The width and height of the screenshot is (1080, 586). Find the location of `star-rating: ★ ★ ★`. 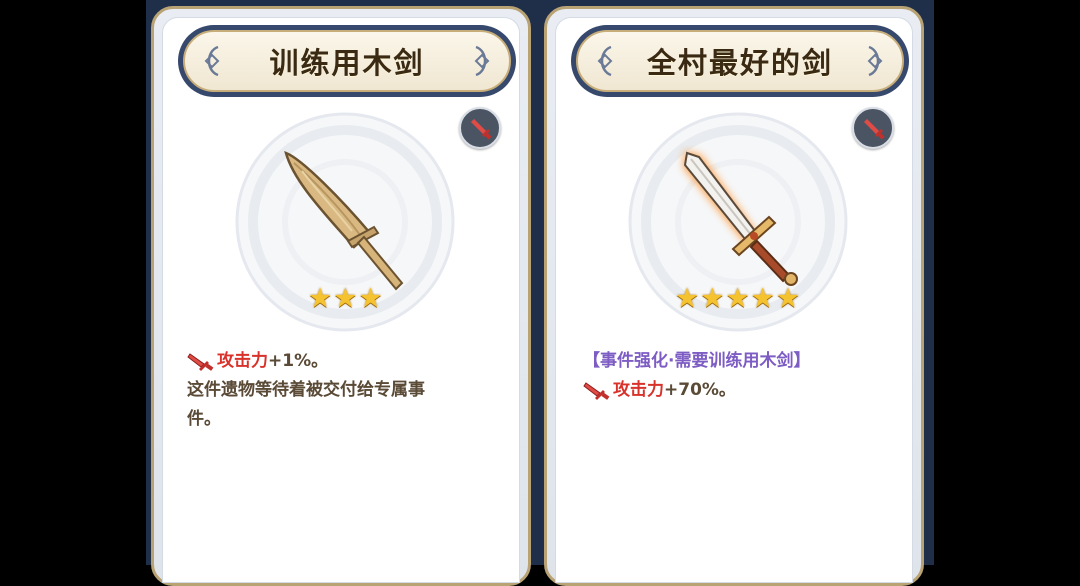

star-rating: ★ ★ ★ is located at coordinates (345, 298).